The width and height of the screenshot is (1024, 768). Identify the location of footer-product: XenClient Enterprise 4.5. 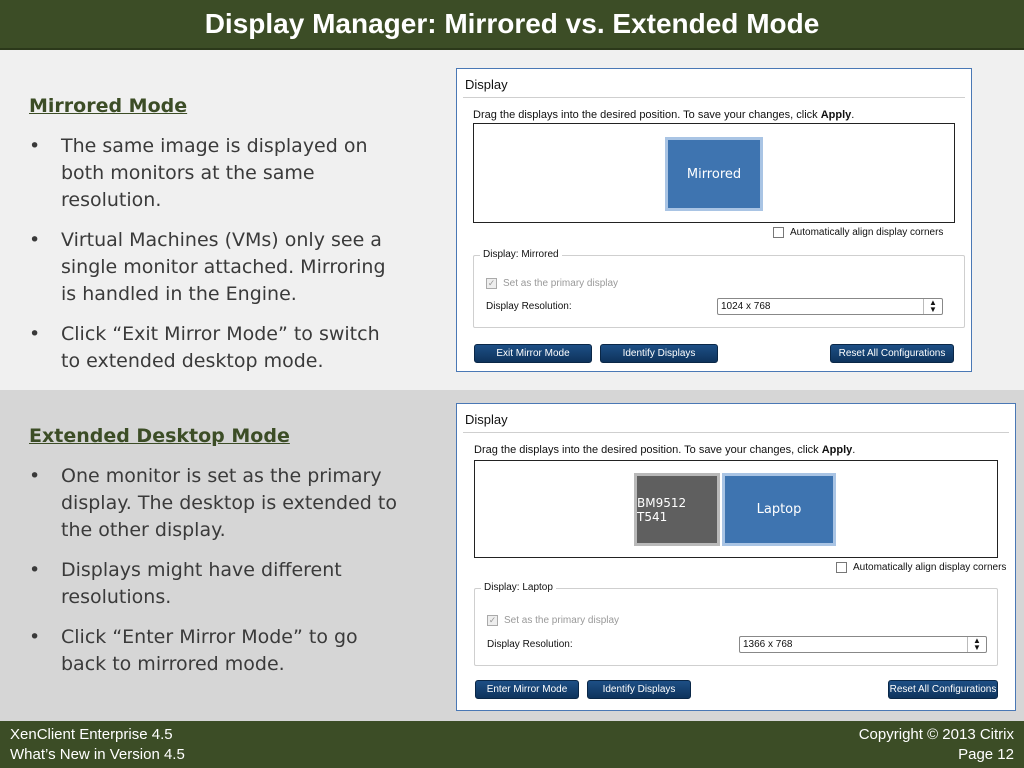
(91, 734).